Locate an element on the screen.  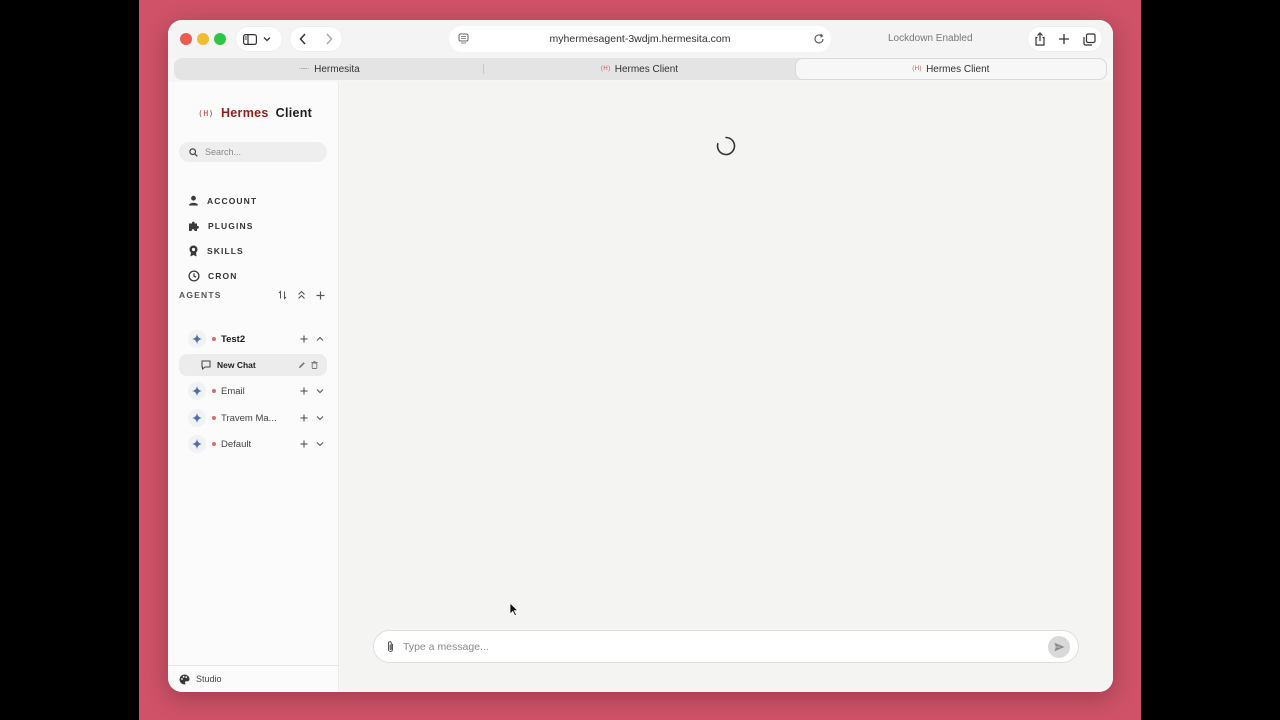
chevron-up-icon is located at coordinates (320, 339).